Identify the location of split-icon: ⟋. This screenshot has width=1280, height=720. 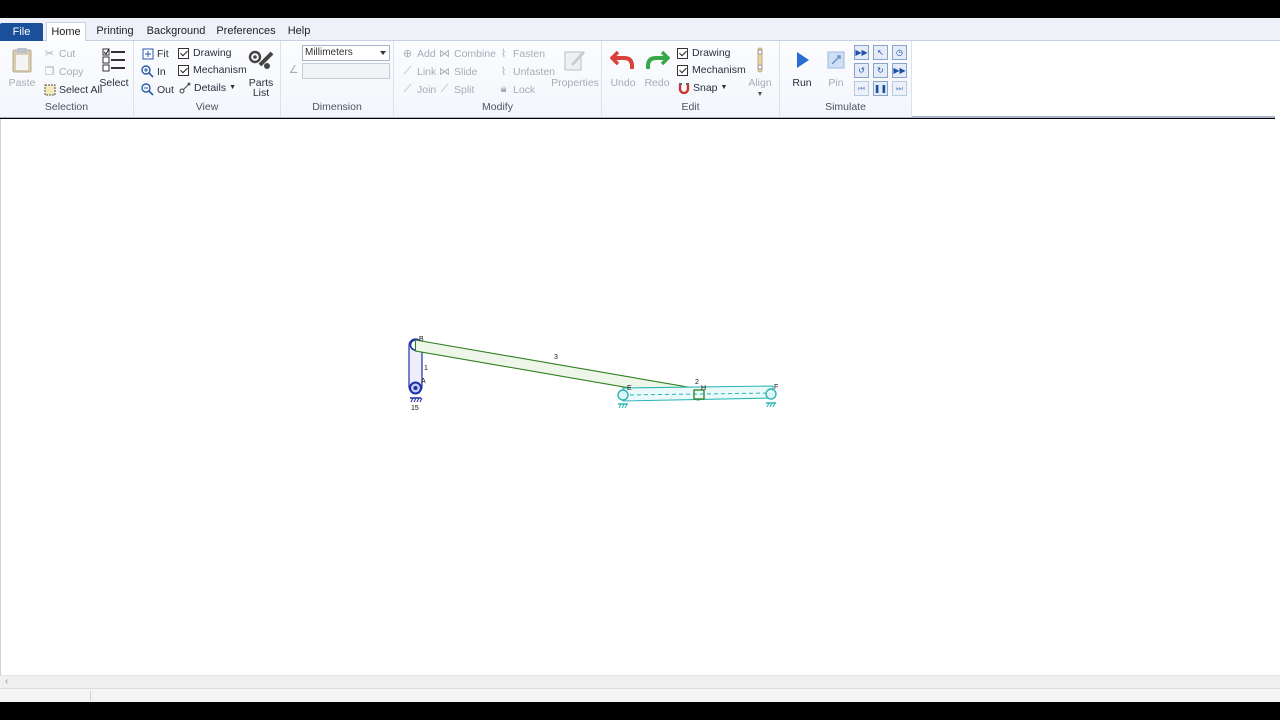
(444, 89).